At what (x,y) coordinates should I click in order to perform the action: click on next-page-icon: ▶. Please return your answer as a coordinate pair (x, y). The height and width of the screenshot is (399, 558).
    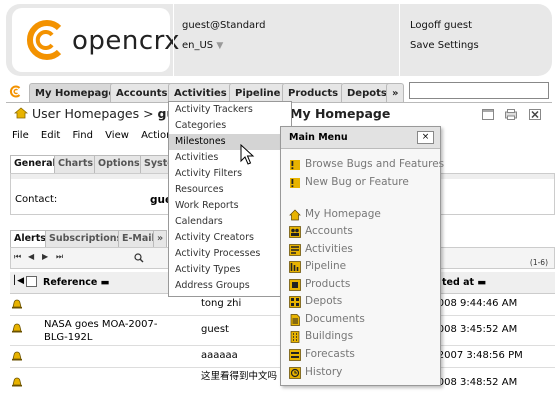
    Looking at the image, I should click on (45, 256).